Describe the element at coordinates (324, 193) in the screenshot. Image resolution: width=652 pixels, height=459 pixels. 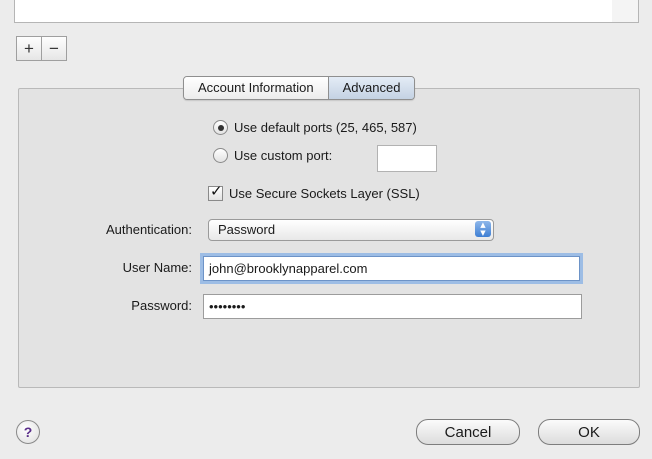
I see `ssl-label: Use Secure Sockets Layer (SSL)` at that location.